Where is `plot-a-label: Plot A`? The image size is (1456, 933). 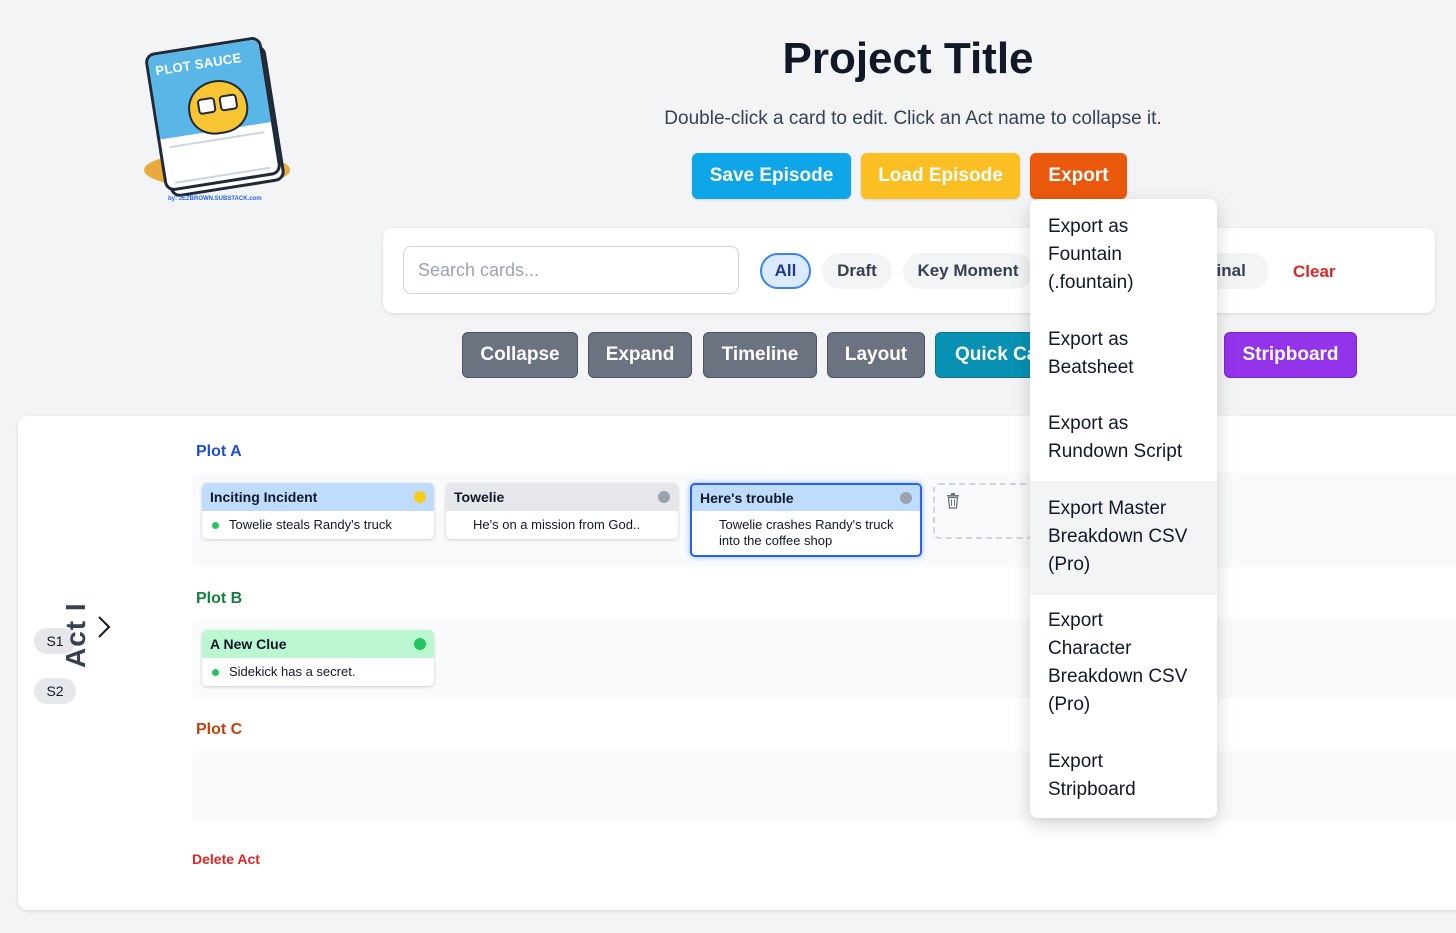 plot-a-label: Plot A is located at coordinates (219, 451).